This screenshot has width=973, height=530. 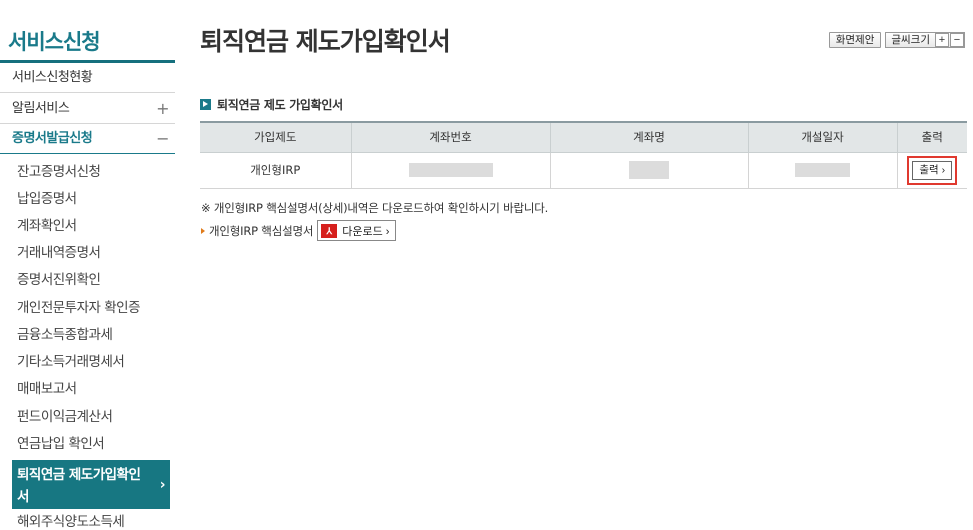 I want to click on table-row: 개인형IRP 출력 ›, so click(x=583, y=170).